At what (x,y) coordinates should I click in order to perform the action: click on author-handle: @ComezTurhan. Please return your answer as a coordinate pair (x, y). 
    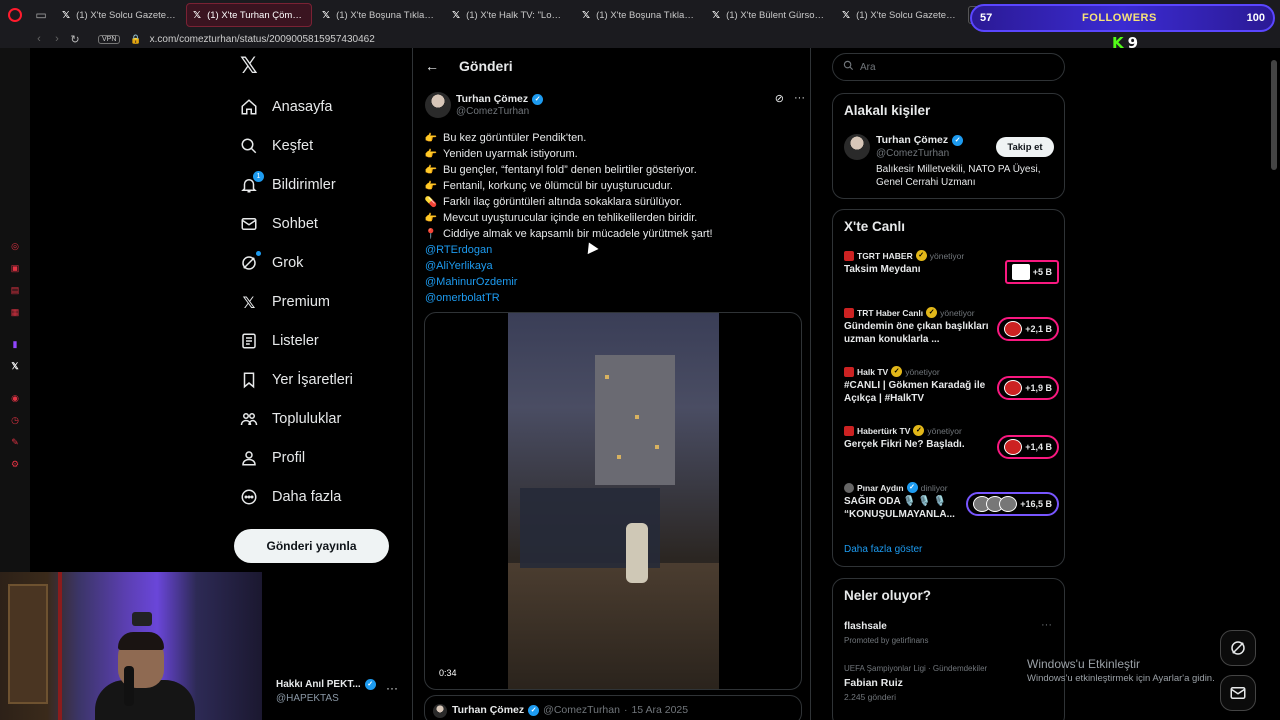
    Looking at the image, I should click on (492, 111).